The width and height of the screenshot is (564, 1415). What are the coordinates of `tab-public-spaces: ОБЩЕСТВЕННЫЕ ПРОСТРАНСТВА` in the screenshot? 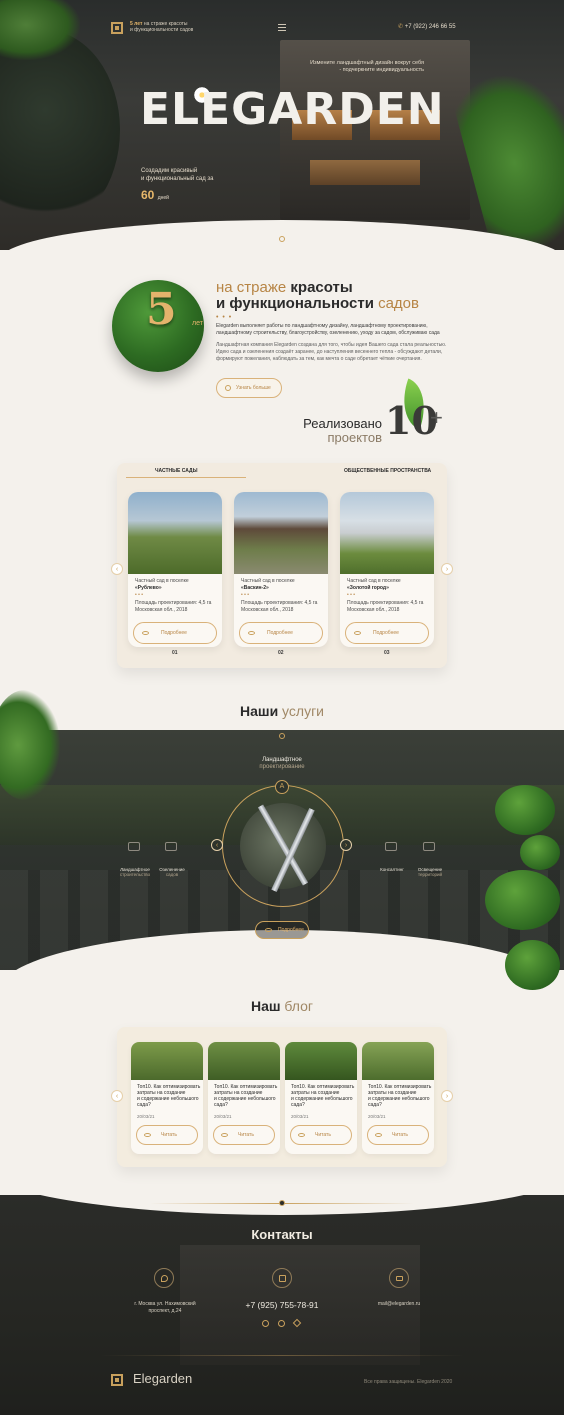 It's located at (387, 471).